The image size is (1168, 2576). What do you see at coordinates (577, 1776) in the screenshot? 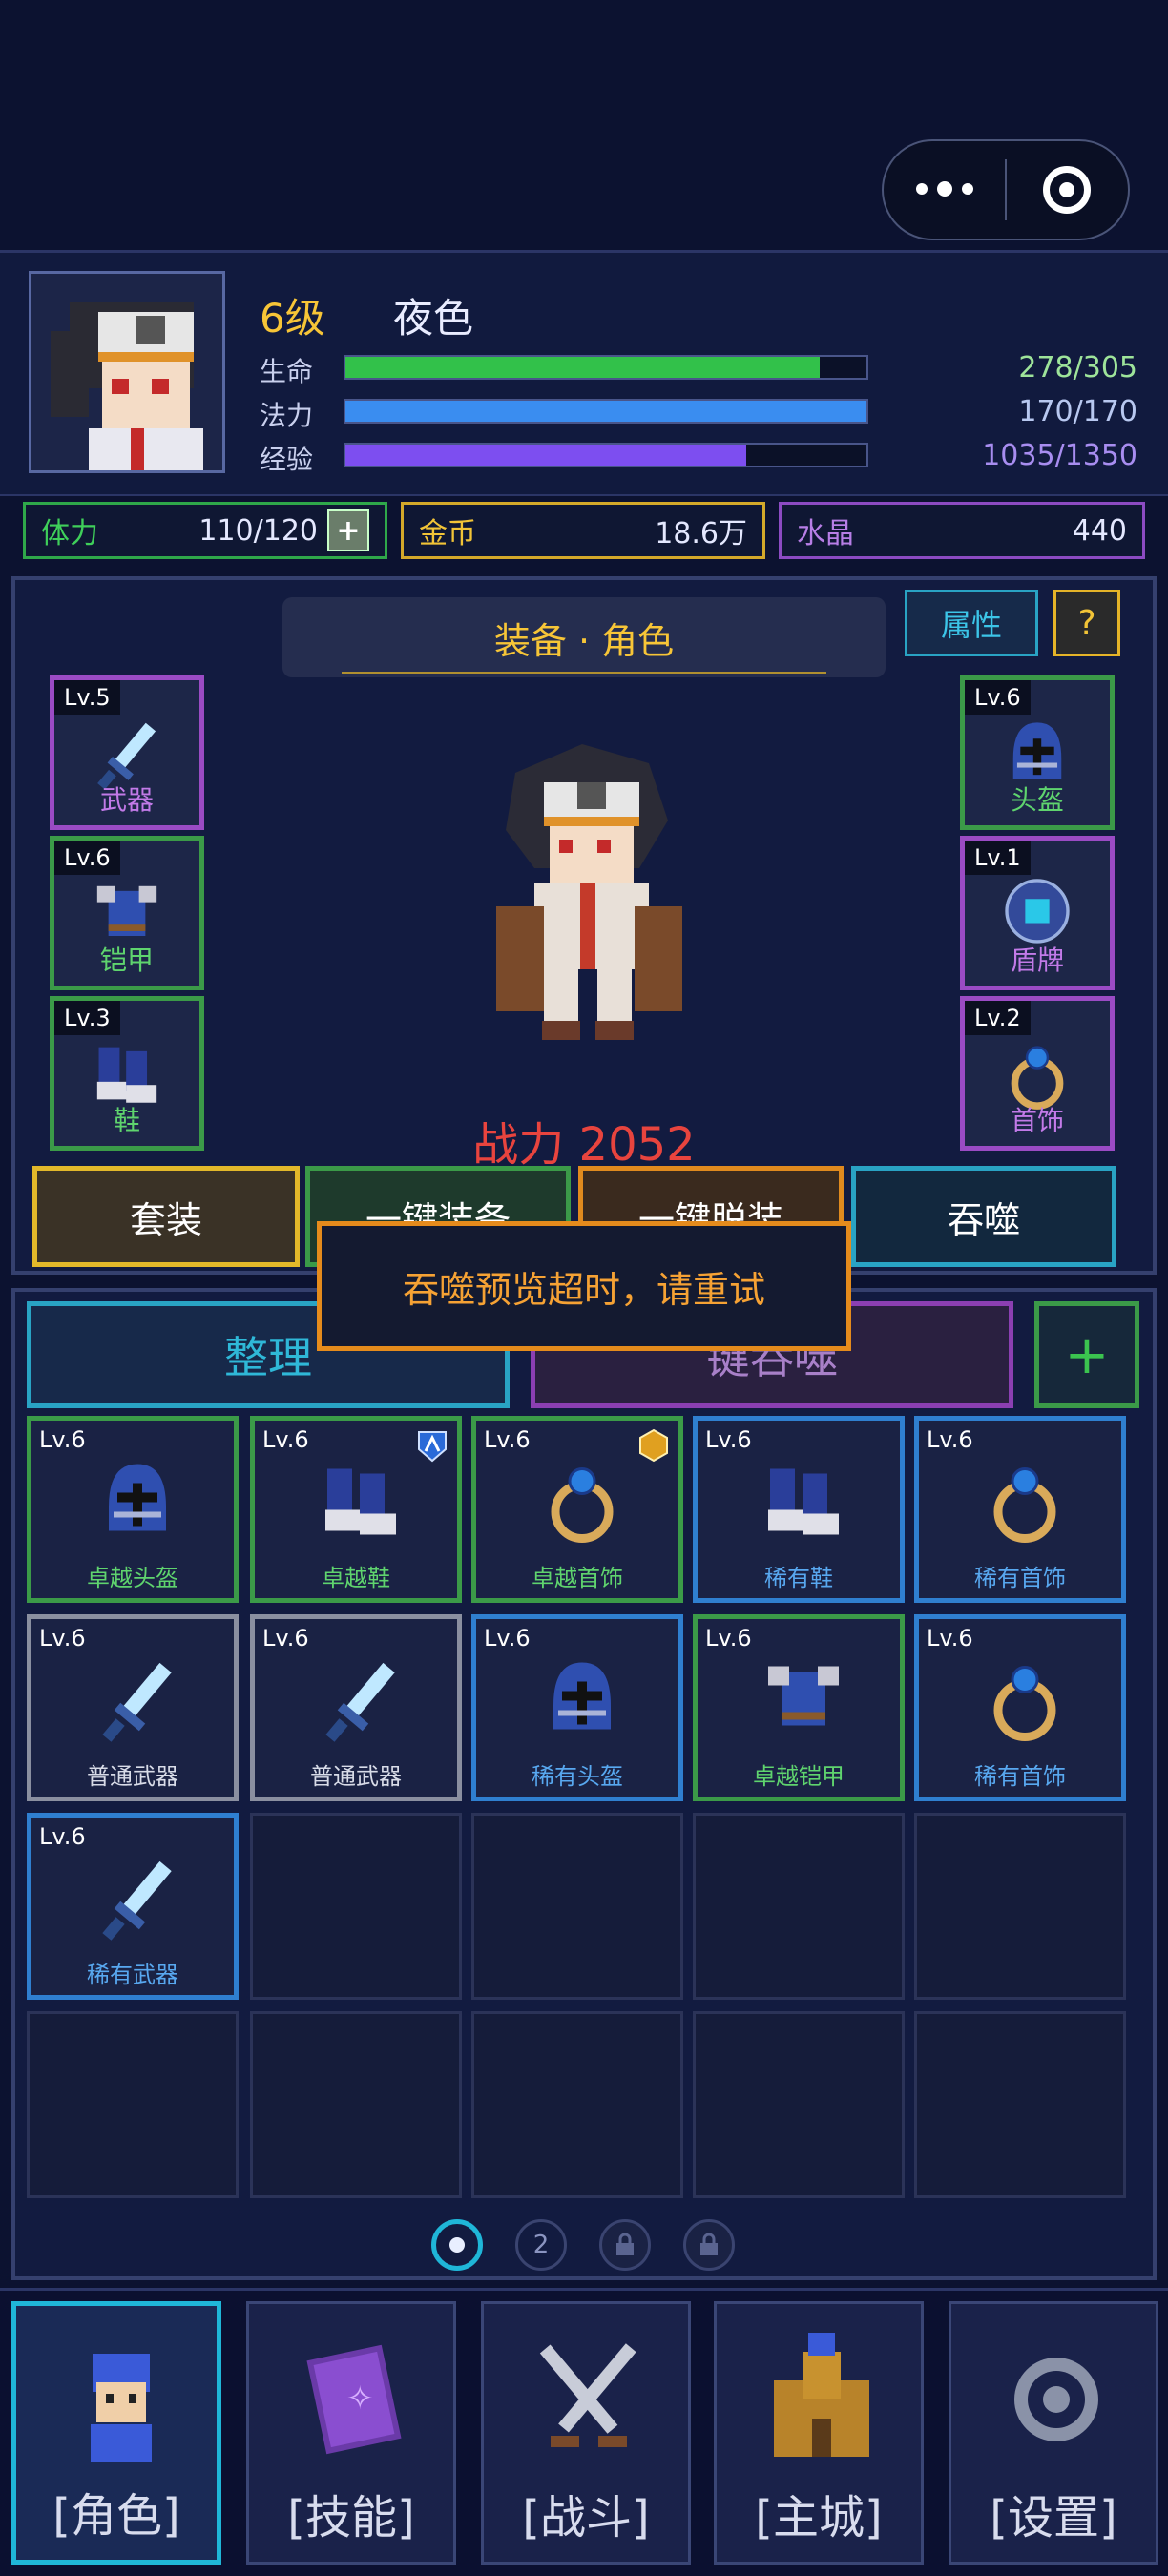
I see `item-name: 稀有头盔` at bounding box center [577, 1776].